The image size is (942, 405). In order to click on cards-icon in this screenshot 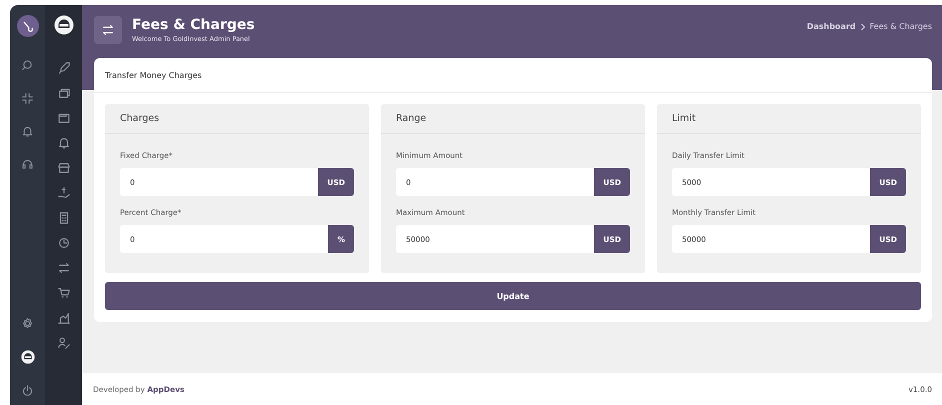, I will do `click(63, 93)`.